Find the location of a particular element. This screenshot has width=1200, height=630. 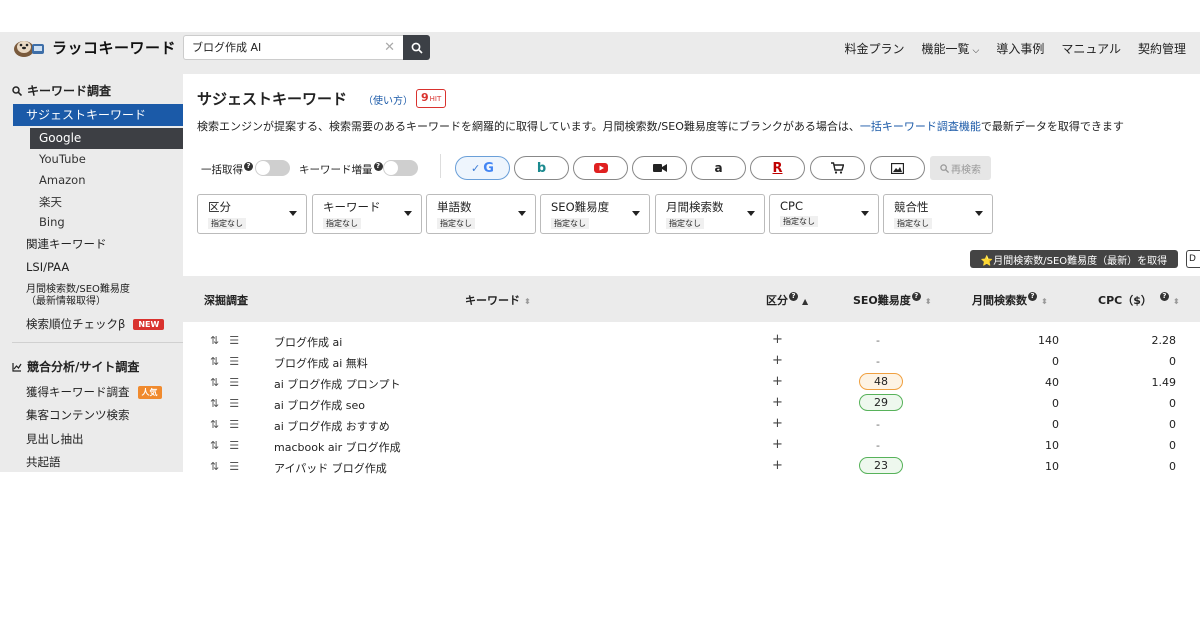

usage-link: （使い方） is located at coordinates (388, 99).